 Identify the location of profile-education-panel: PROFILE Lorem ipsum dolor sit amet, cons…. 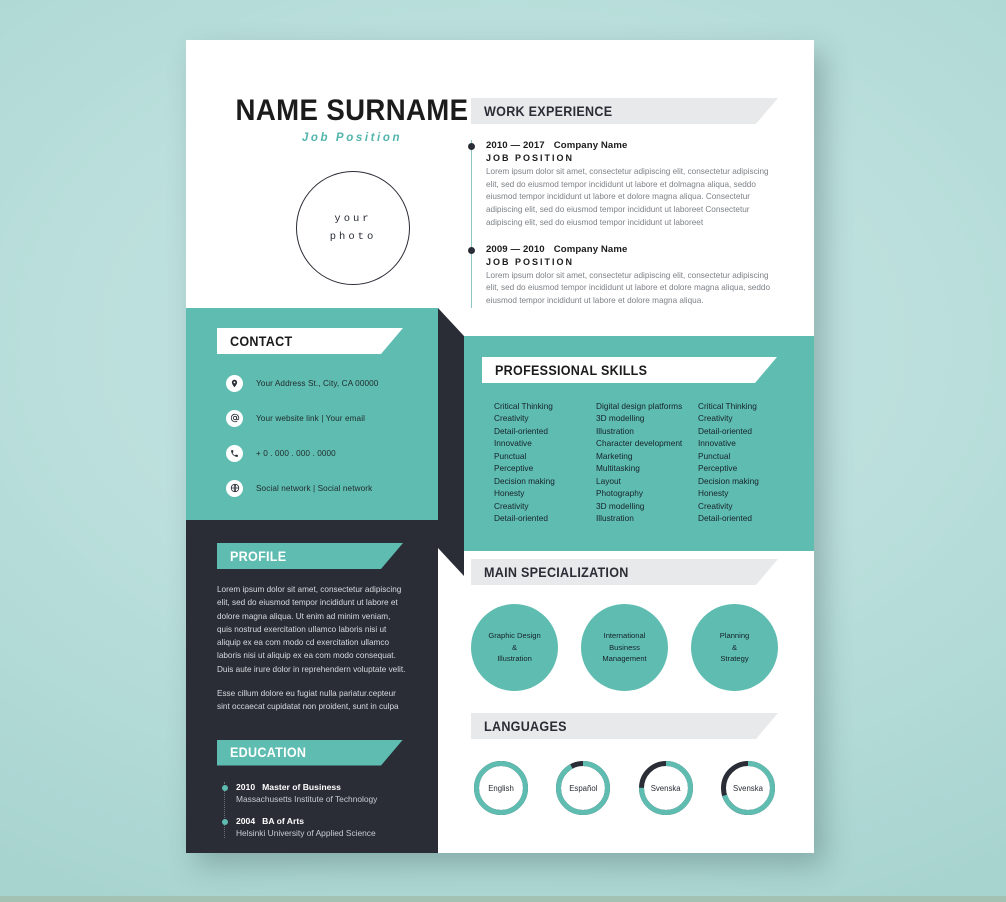
(312, 686).